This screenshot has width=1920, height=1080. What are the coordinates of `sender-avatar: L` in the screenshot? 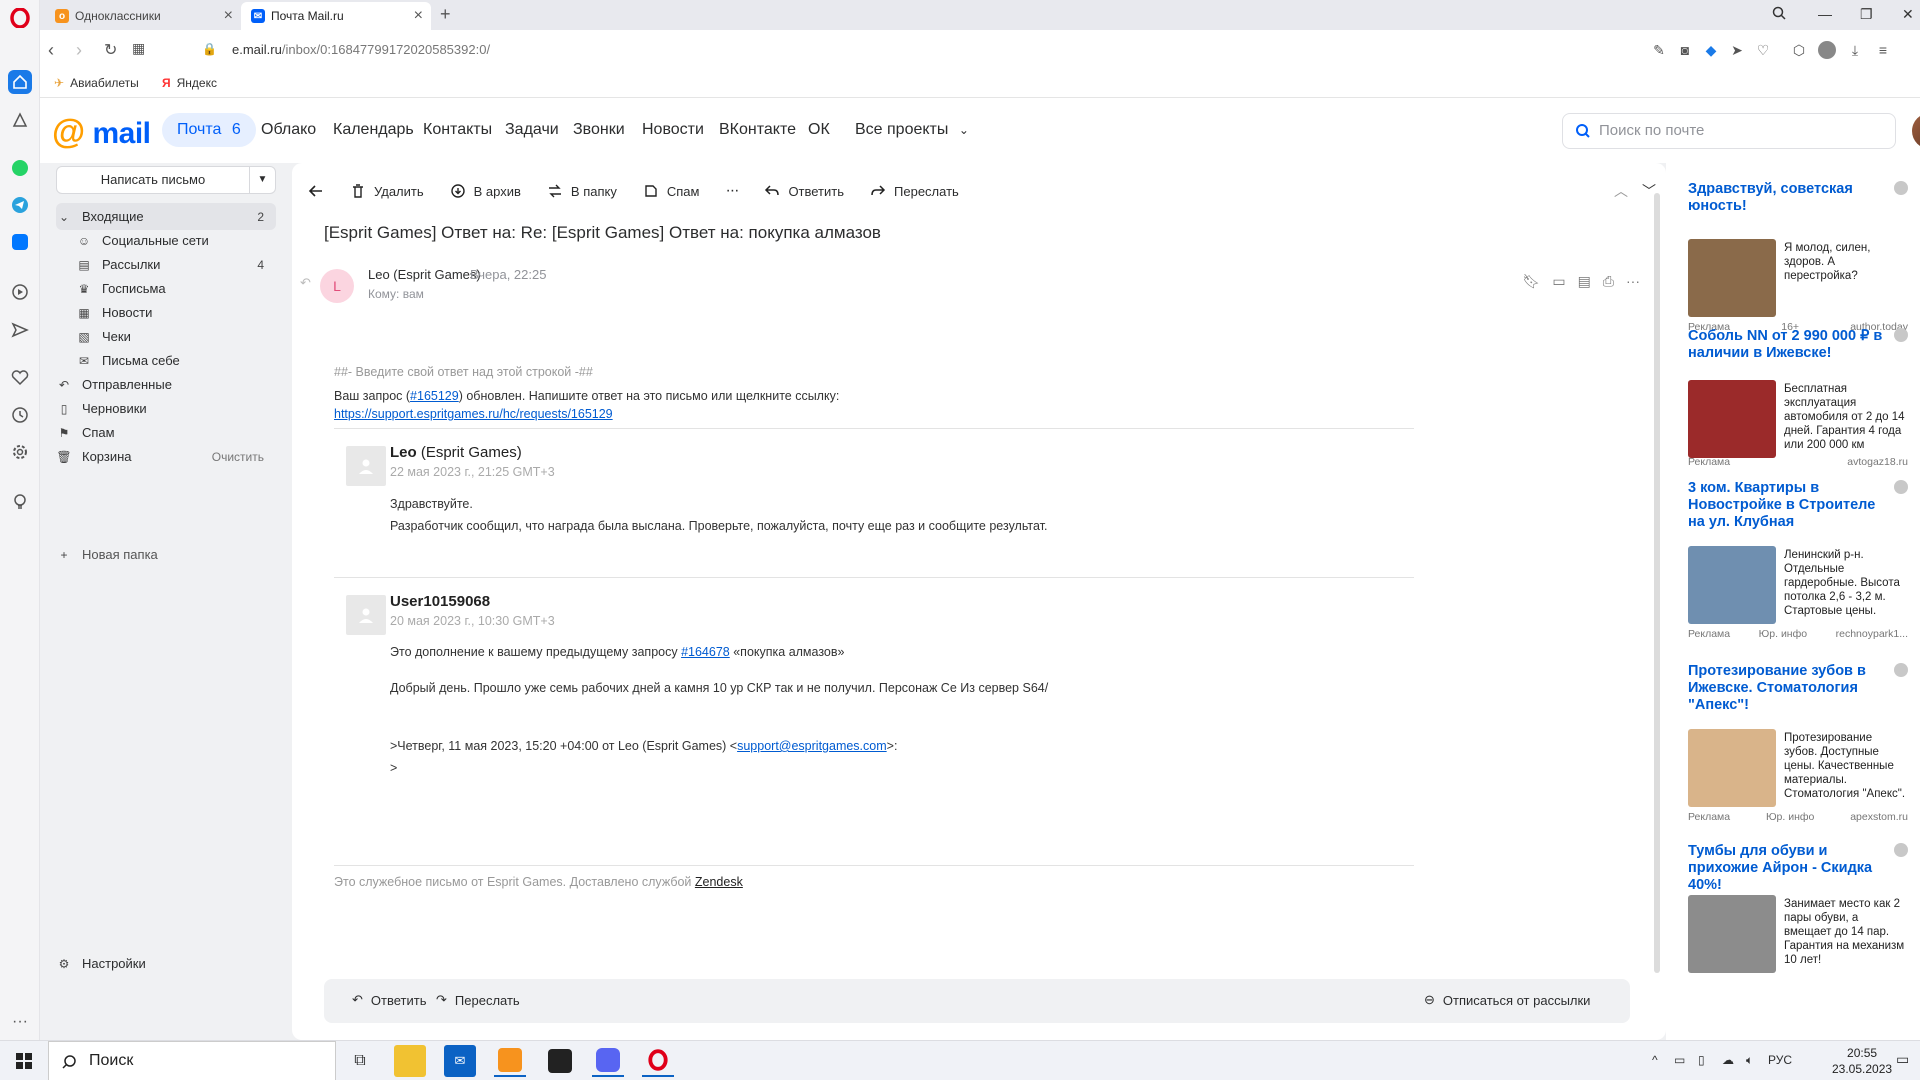 It's located at (337, 286).